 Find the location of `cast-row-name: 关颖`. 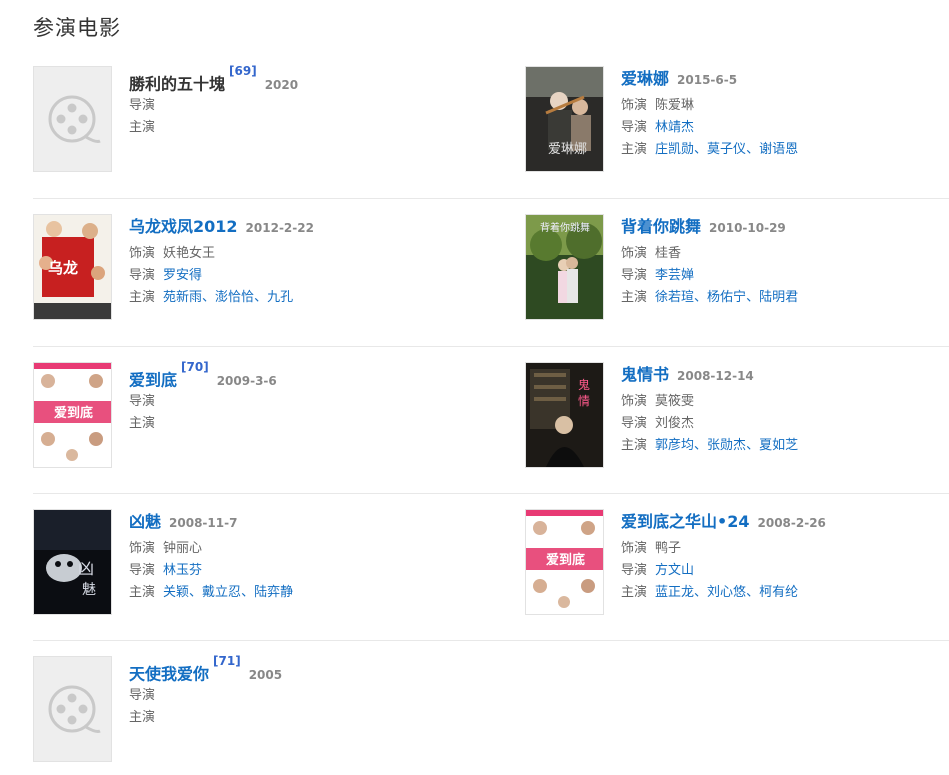

cast-row-name: 关颖 is located at coordinates (176, 592).